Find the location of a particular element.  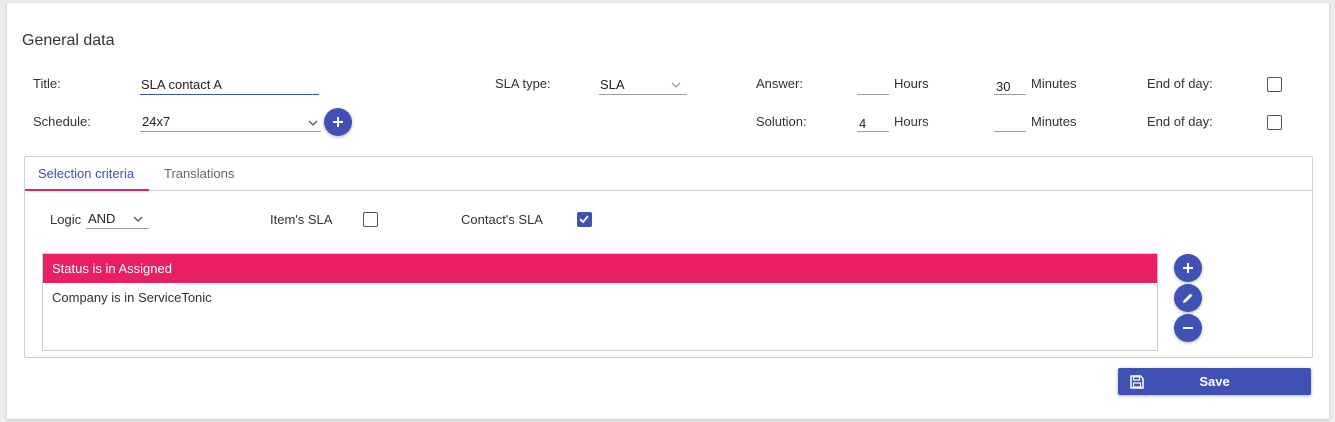

criteria-edit-button is located at coordinates (1188, 298).